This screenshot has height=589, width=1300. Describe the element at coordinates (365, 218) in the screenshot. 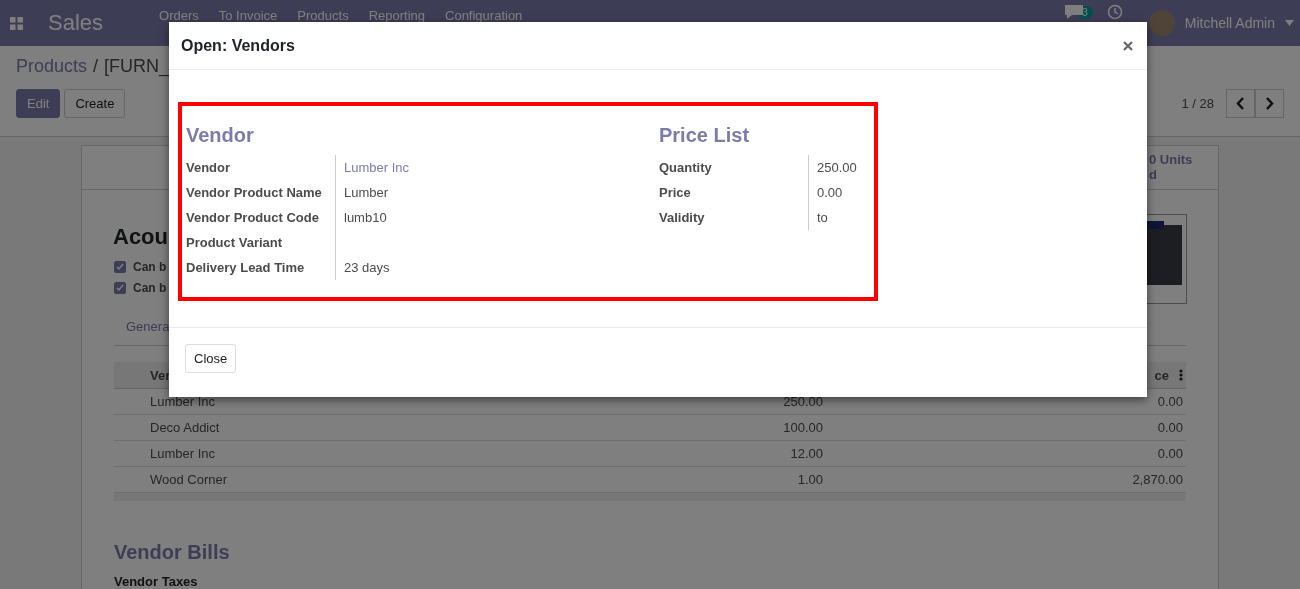

I see `field-value: lumb10` at that location.